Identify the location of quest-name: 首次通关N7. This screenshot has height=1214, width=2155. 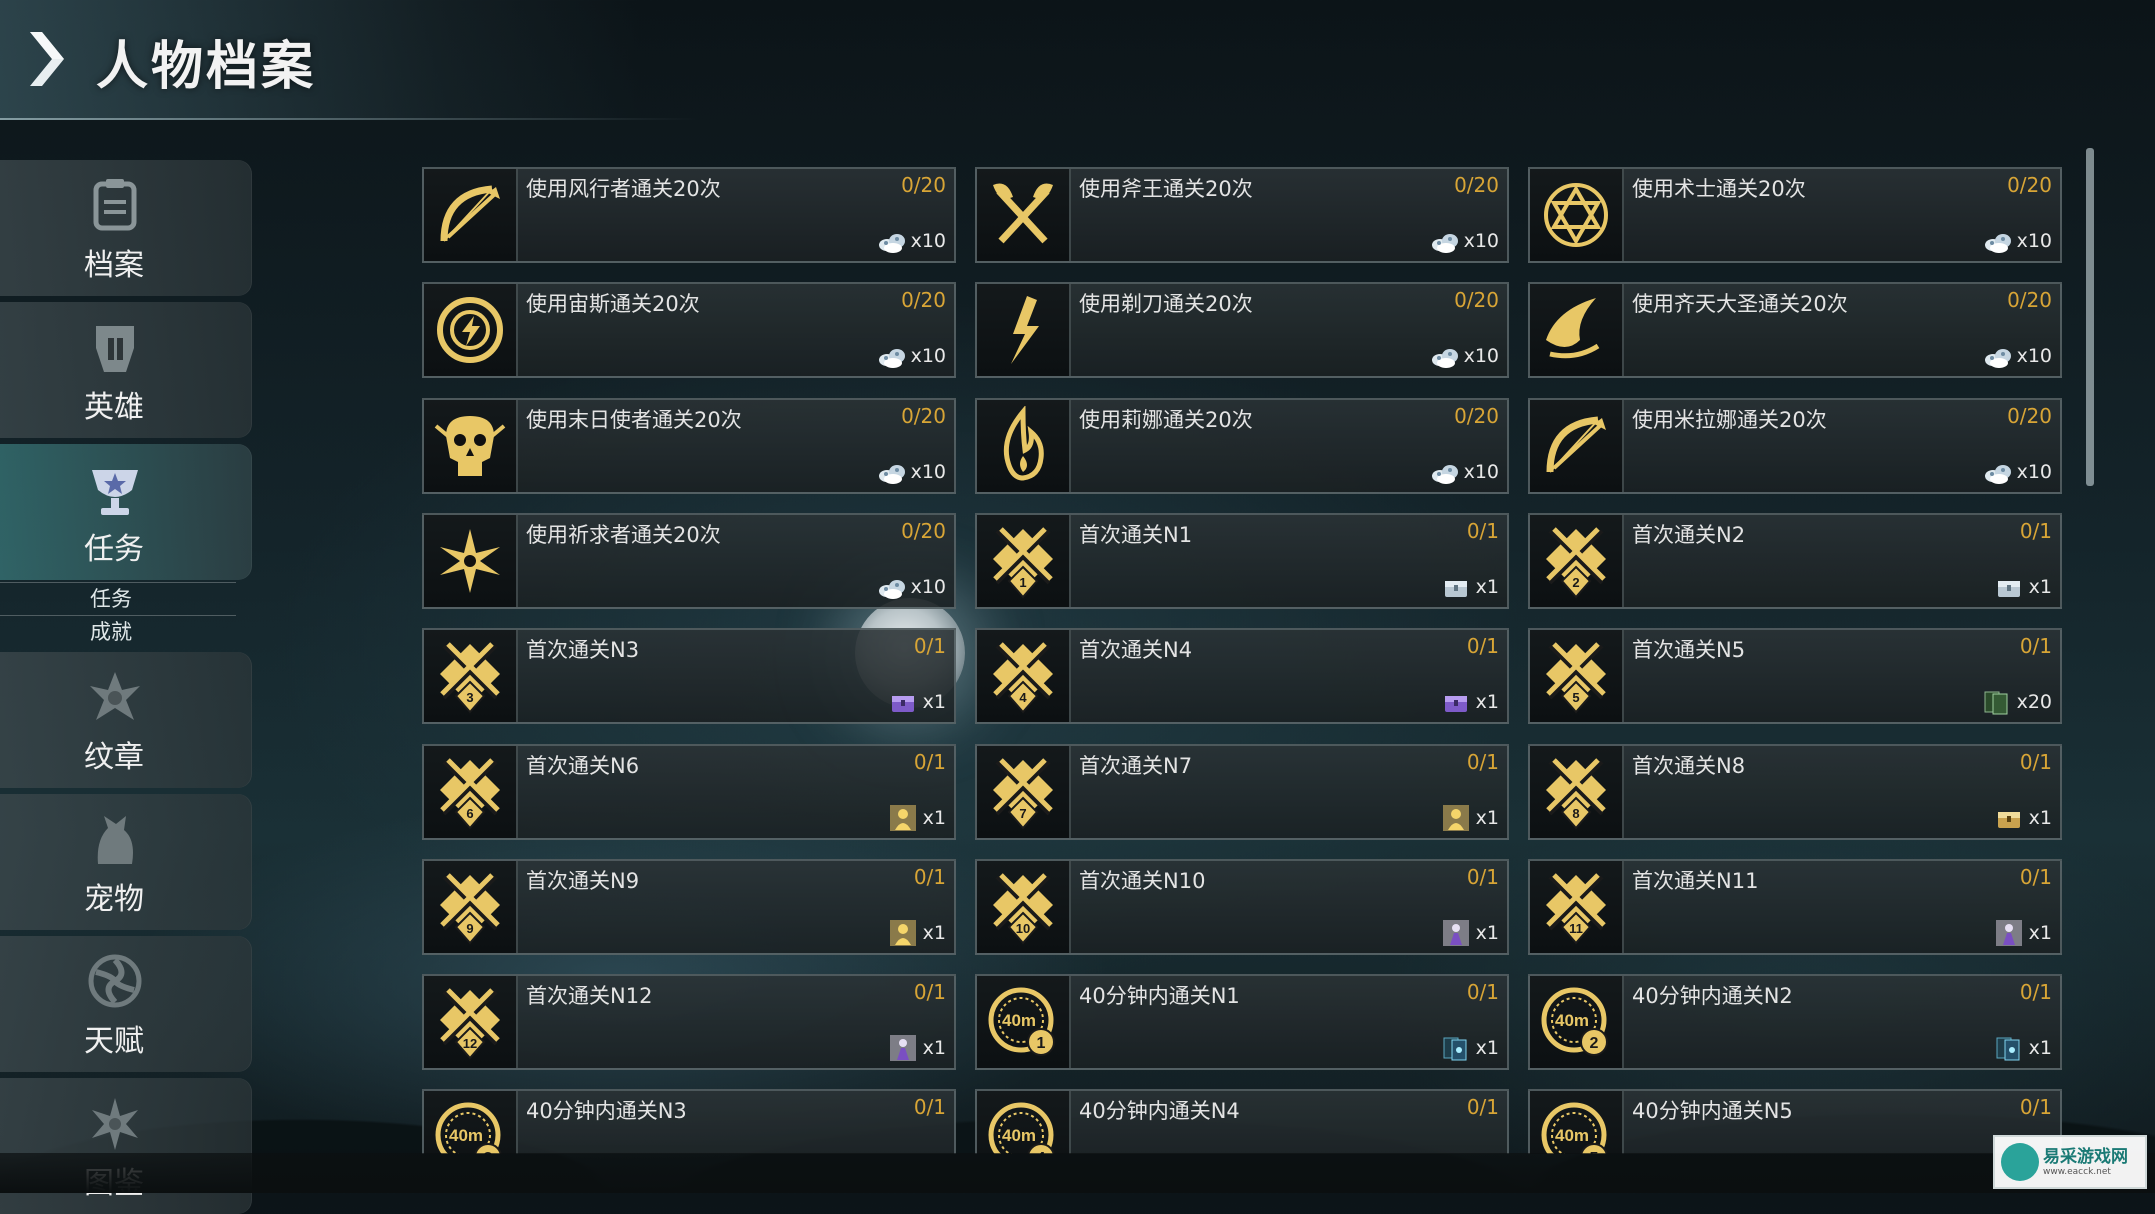
(1136, 766).